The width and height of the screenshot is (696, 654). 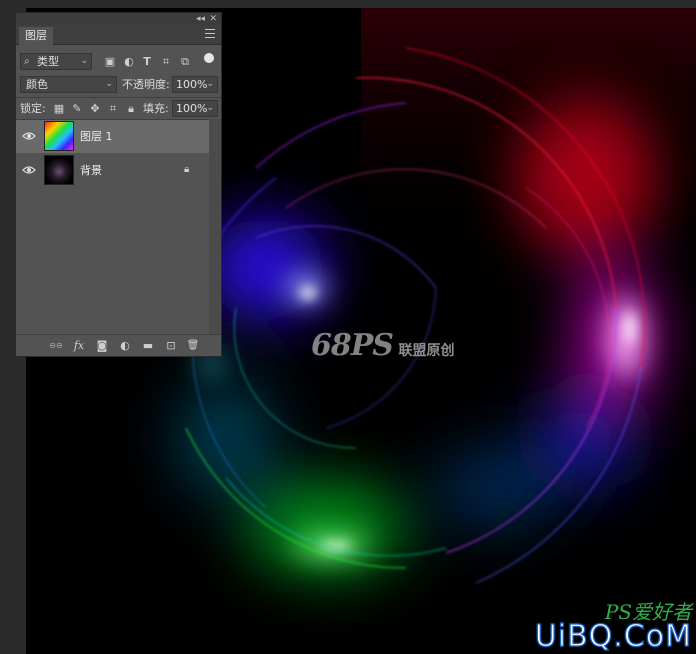 What do you see at coordinates (613, 636) in the screenshot?
I see `site-watermark-bottom: UiBQ.CoM` at bounding box center [613, 636].